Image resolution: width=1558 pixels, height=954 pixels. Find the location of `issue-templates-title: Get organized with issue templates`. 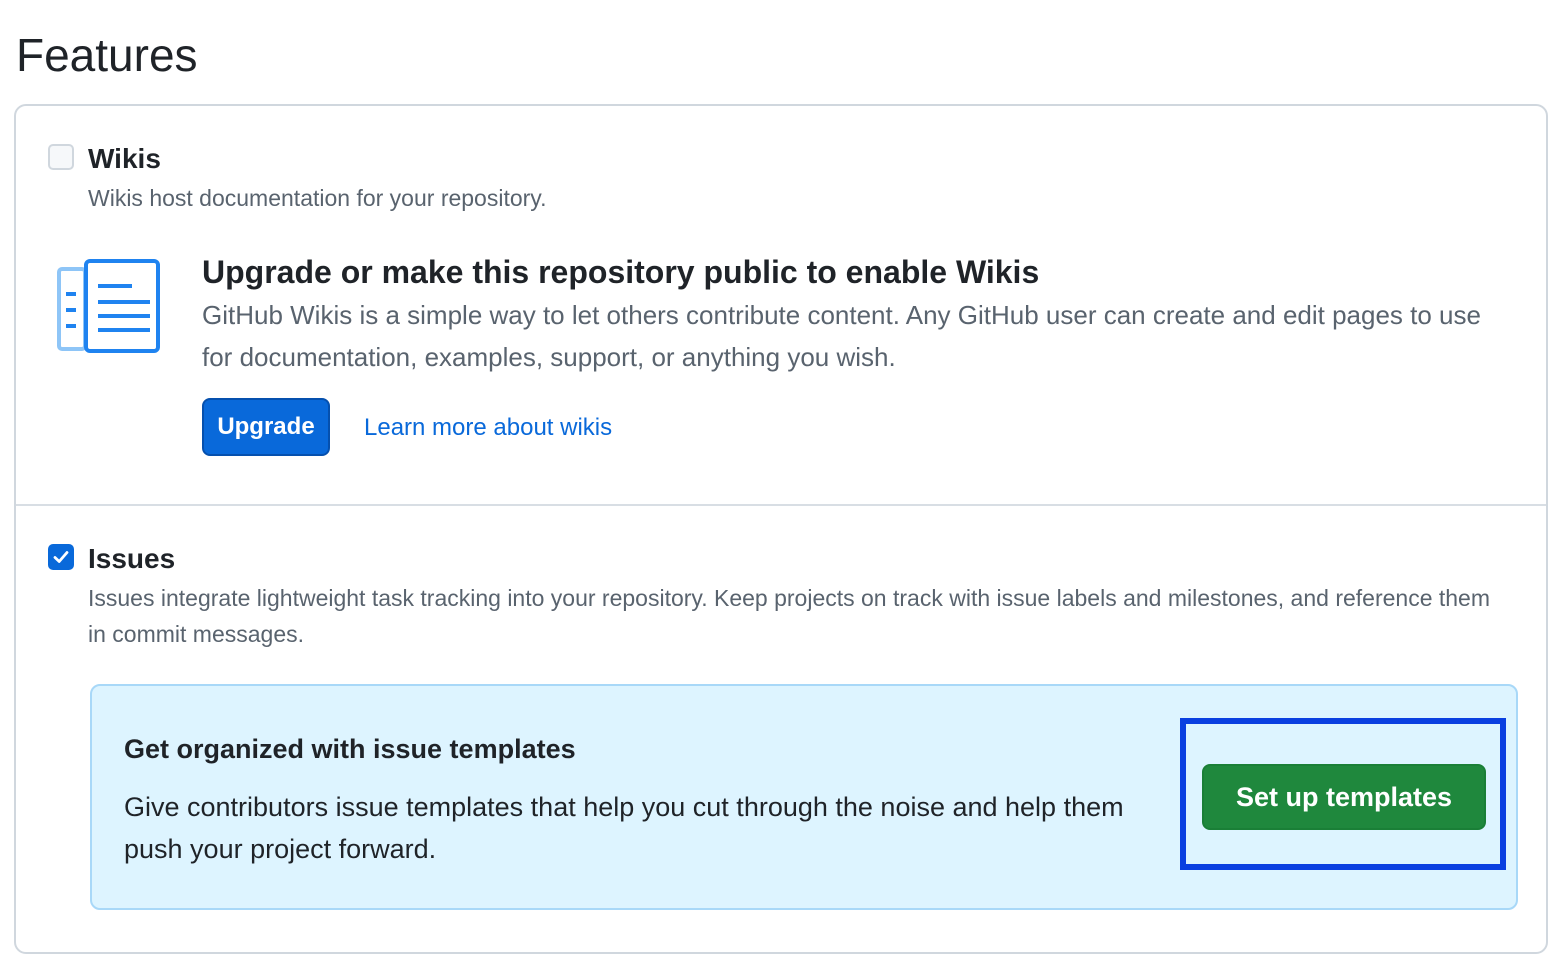

issue-templates-title: Get organized with issue templates is located at coordinates (350, 749).